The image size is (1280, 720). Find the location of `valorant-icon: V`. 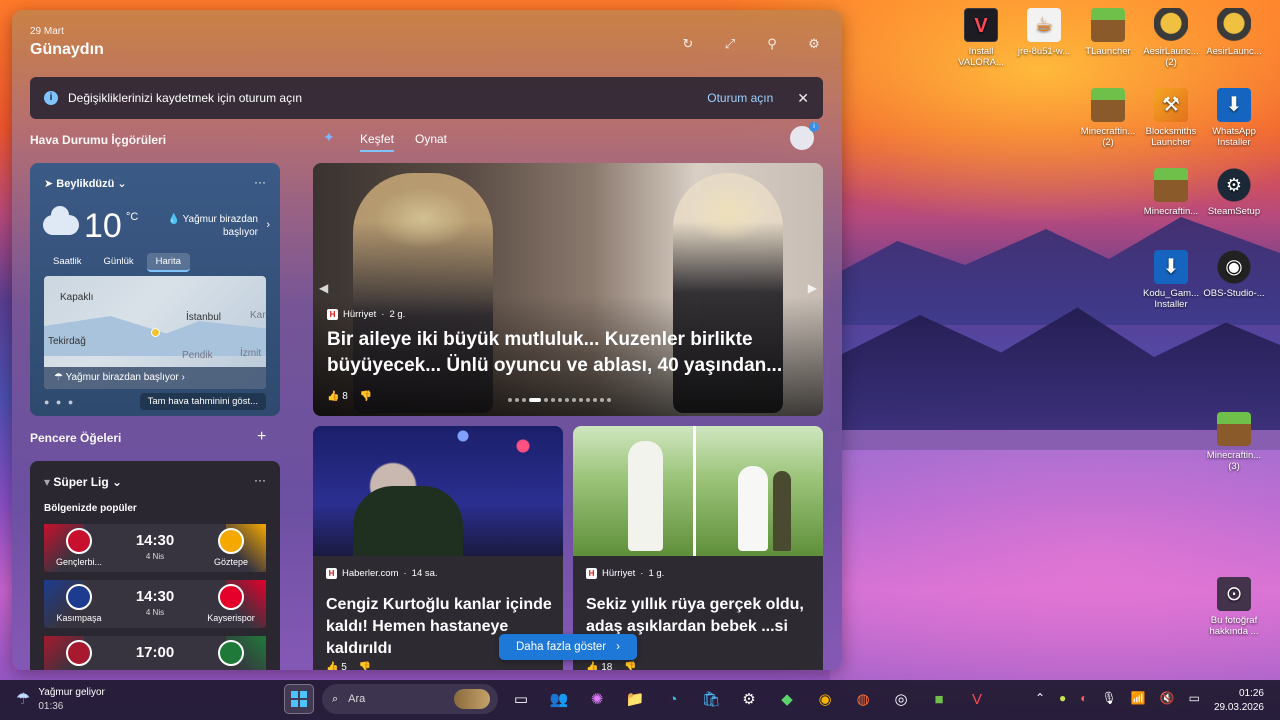

valorant-icon: V is located at coordinates (977, 699).